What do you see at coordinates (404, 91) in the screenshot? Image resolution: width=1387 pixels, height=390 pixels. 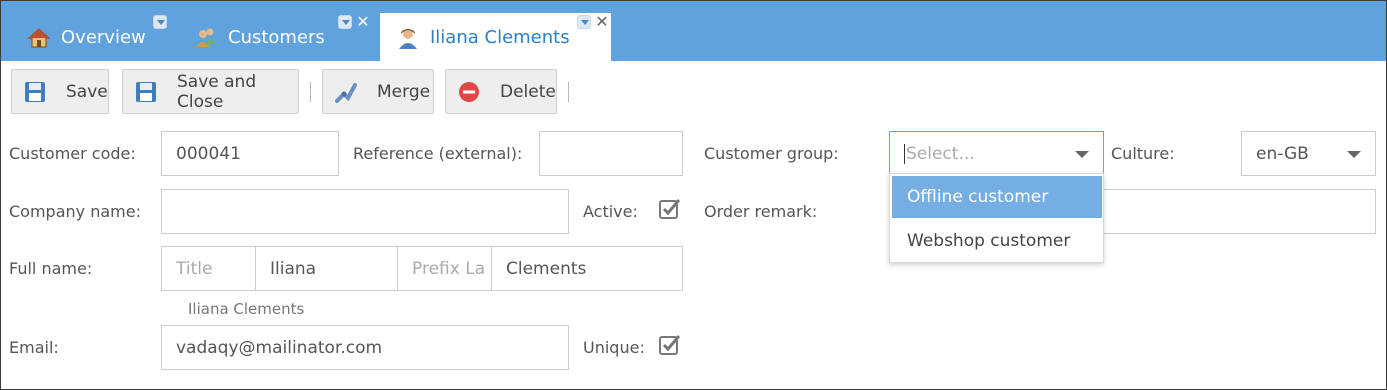 I see `merge-label: Merge` at bounding box center [404, 91].